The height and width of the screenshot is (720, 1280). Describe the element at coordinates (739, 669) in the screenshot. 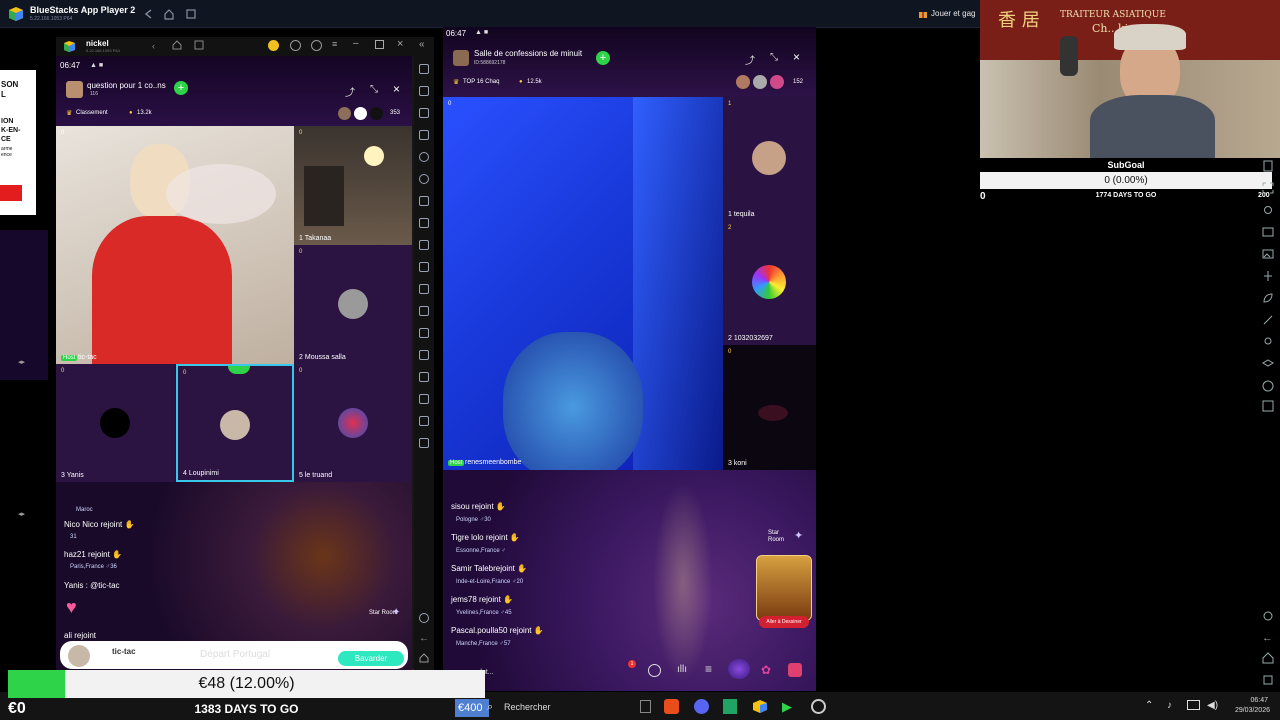

I see `game-center-icon` at that location.